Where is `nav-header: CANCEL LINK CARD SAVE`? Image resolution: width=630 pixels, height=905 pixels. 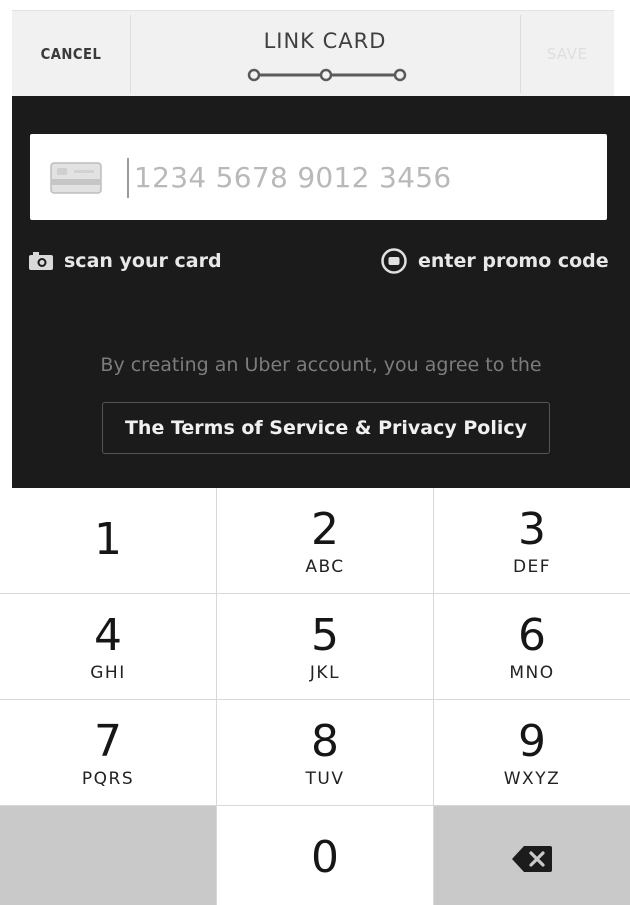 nav-header: CANCEL LINK CARD SAVE is located at coordinates (313, 53).